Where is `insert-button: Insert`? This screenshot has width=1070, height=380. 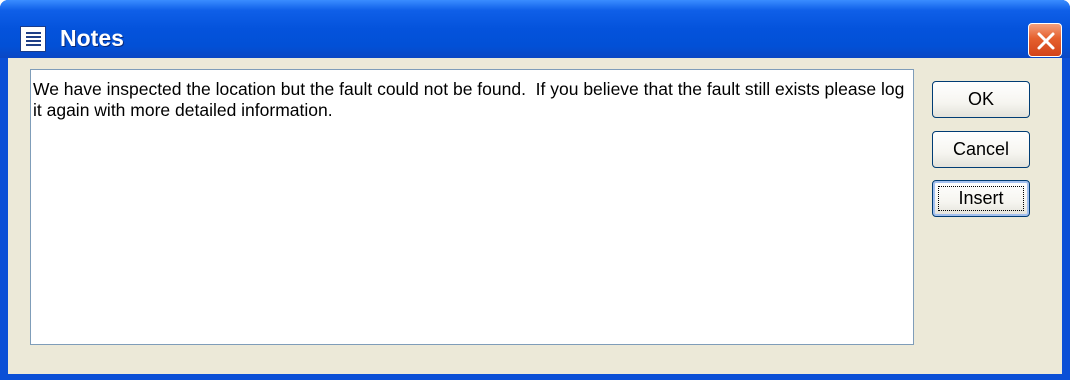
insert-button: Insert is located at coordinates (981, 198).